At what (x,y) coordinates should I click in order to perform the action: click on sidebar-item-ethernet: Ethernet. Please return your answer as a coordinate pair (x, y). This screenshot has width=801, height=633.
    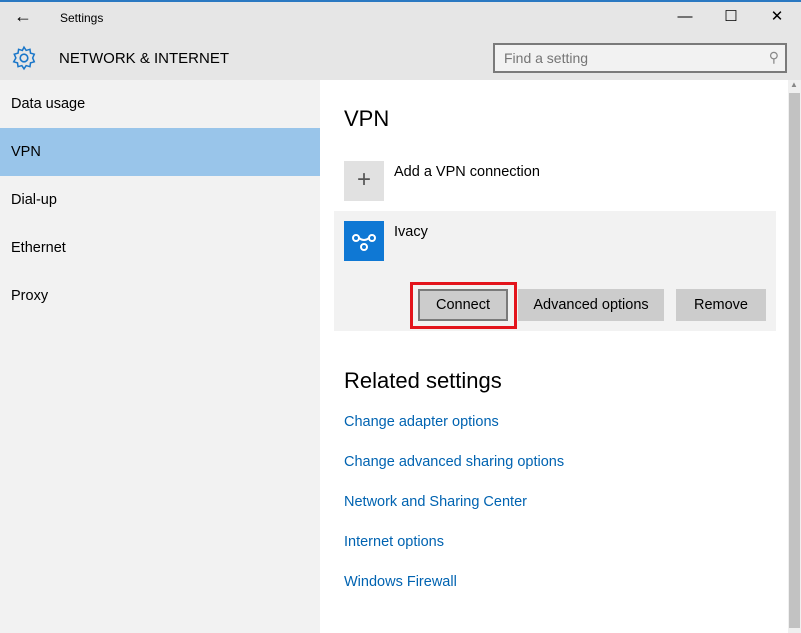
    Looking at the image, I should click on (160, 248).